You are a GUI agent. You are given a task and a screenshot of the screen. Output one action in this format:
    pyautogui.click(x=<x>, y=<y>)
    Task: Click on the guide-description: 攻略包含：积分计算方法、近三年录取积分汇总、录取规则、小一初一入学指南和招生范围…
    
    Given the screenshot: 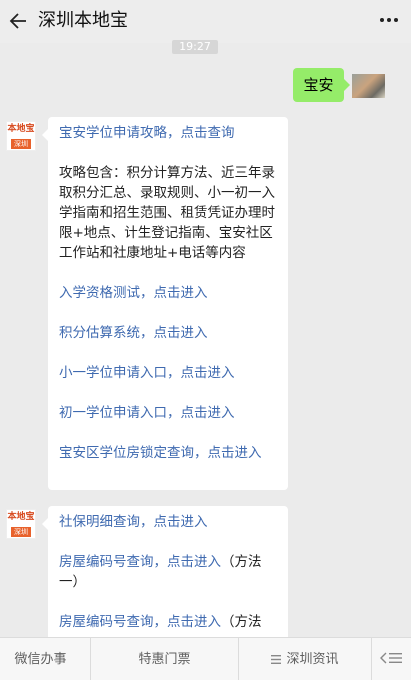 What is the action you would take?
    pyautogui.click(x=167, y=213)
    